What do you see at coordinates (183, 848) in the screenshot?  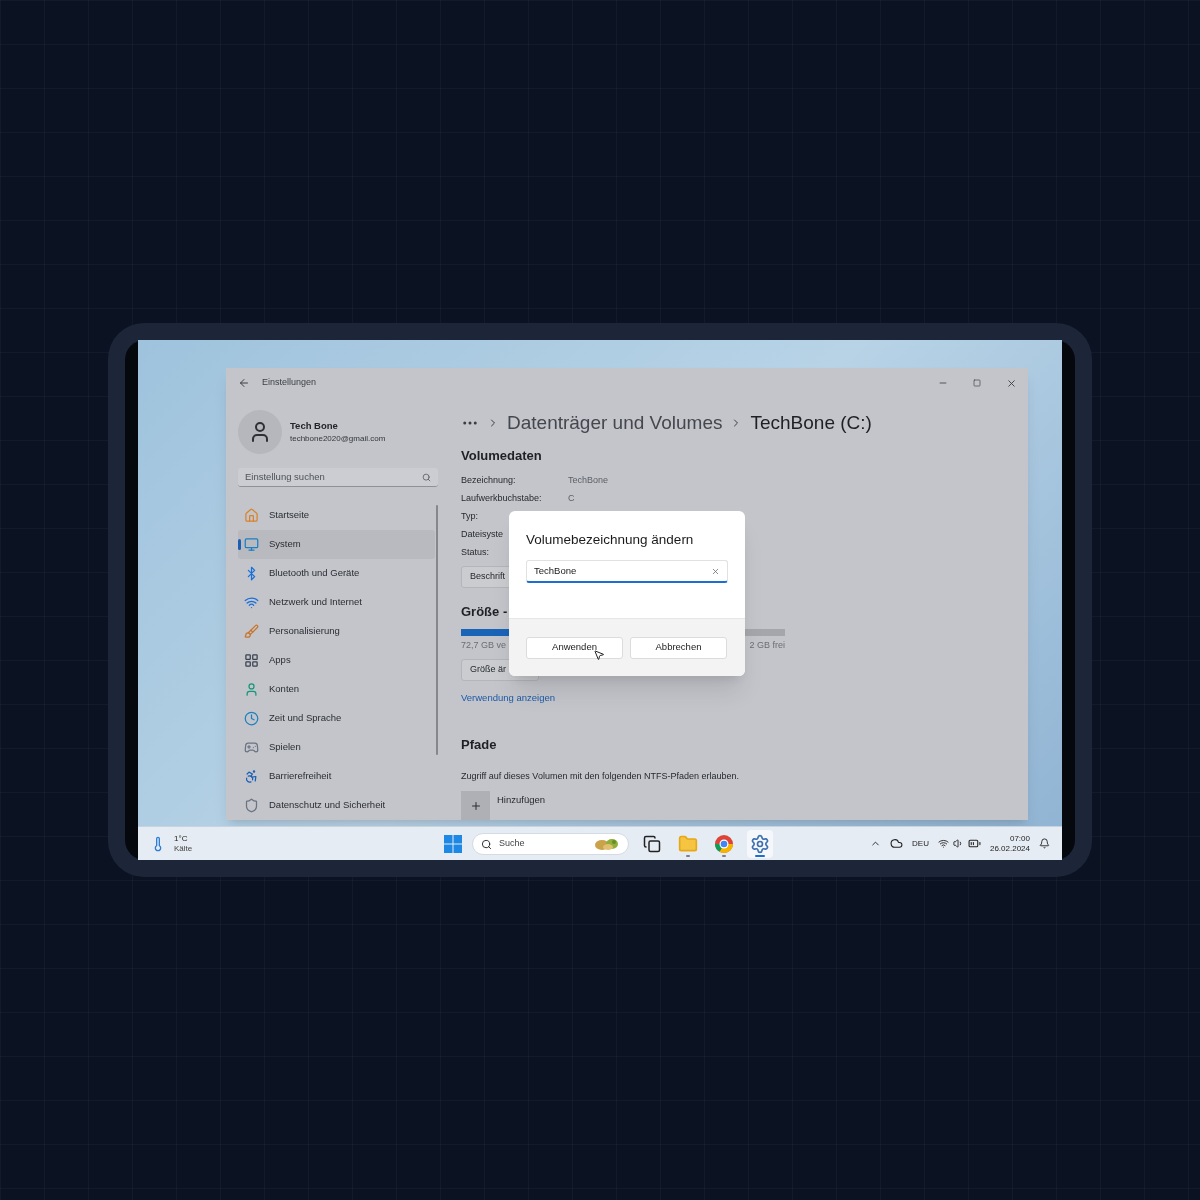 I see `weather-condition: Kälte` at bounding box center [183, 848].